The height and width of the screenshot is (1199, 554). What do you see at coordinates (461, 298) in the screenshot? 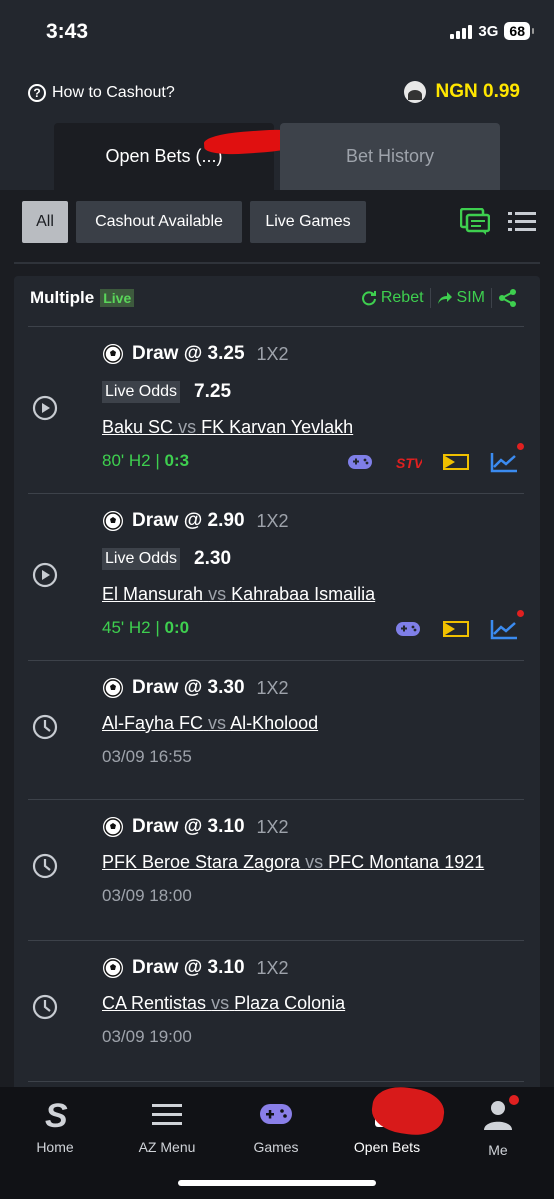
I see `sim-button: SIM` at bounding box center [461, 298].